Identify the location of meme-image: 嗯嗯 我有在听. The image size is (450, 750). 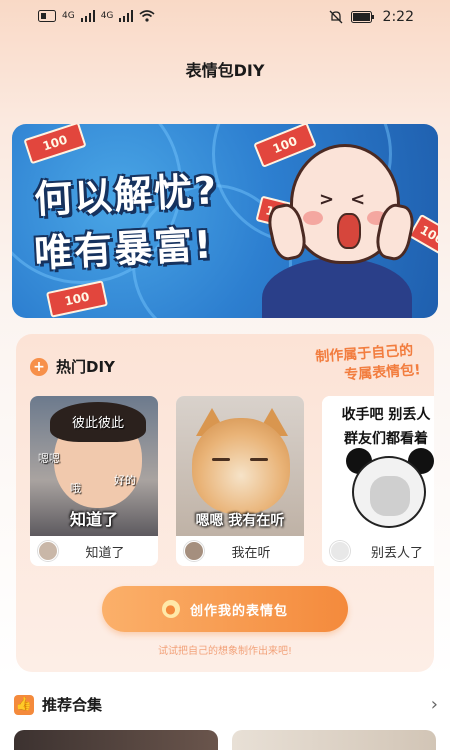
(240, 466).